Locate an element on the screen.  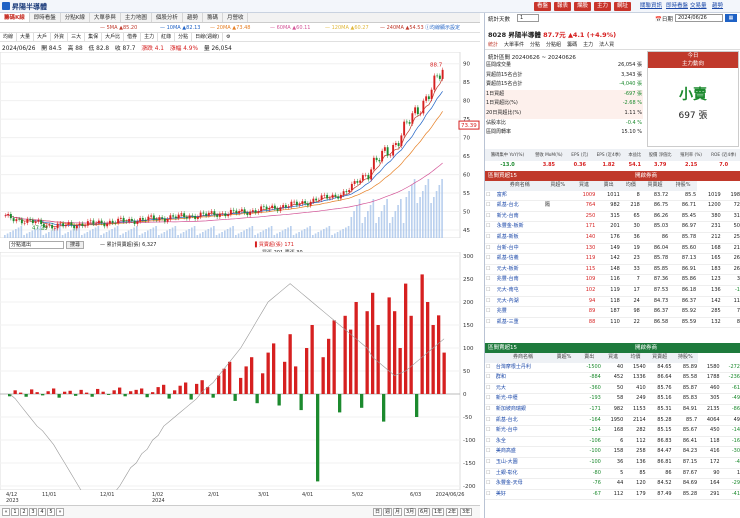
broker-row: ☐ 永豐金-天母 -76 44 120 84.52 84.69 164 -29 is located at coordinates (612, 484).